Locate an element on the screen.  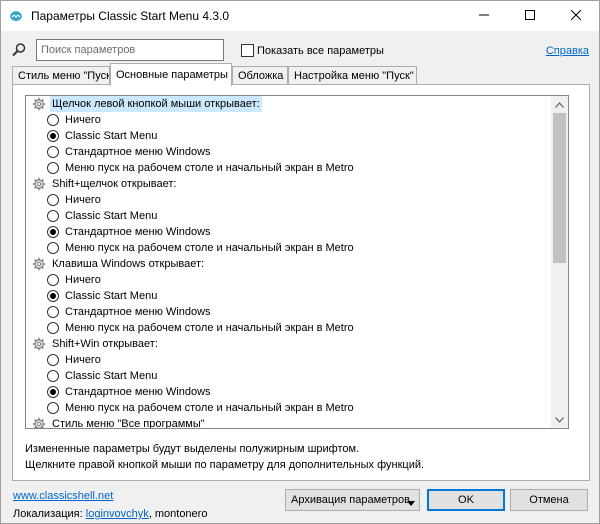
close-button is located at coordinates (576, 16).